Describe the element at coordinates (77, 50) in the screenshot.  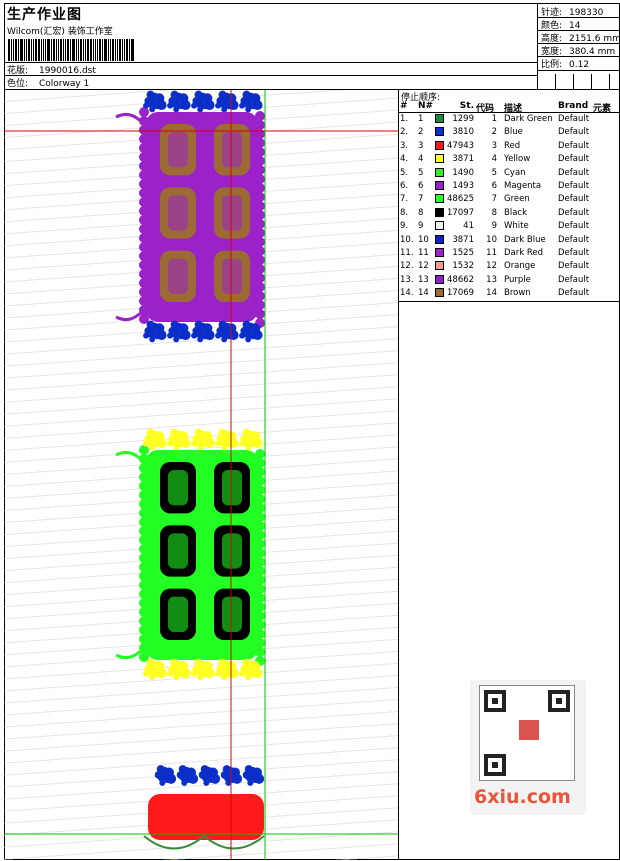
I see `barcode` at that location.